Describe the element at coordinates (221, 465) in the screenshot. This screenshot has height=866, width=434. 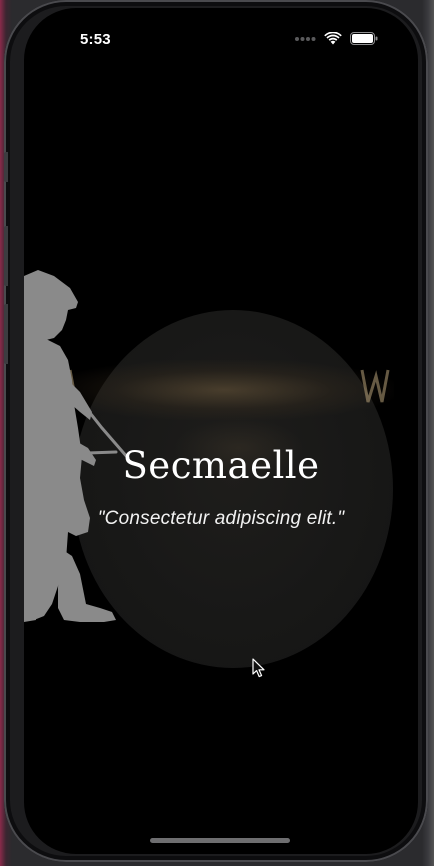
I see `app-title: Secmaelle` at that location.